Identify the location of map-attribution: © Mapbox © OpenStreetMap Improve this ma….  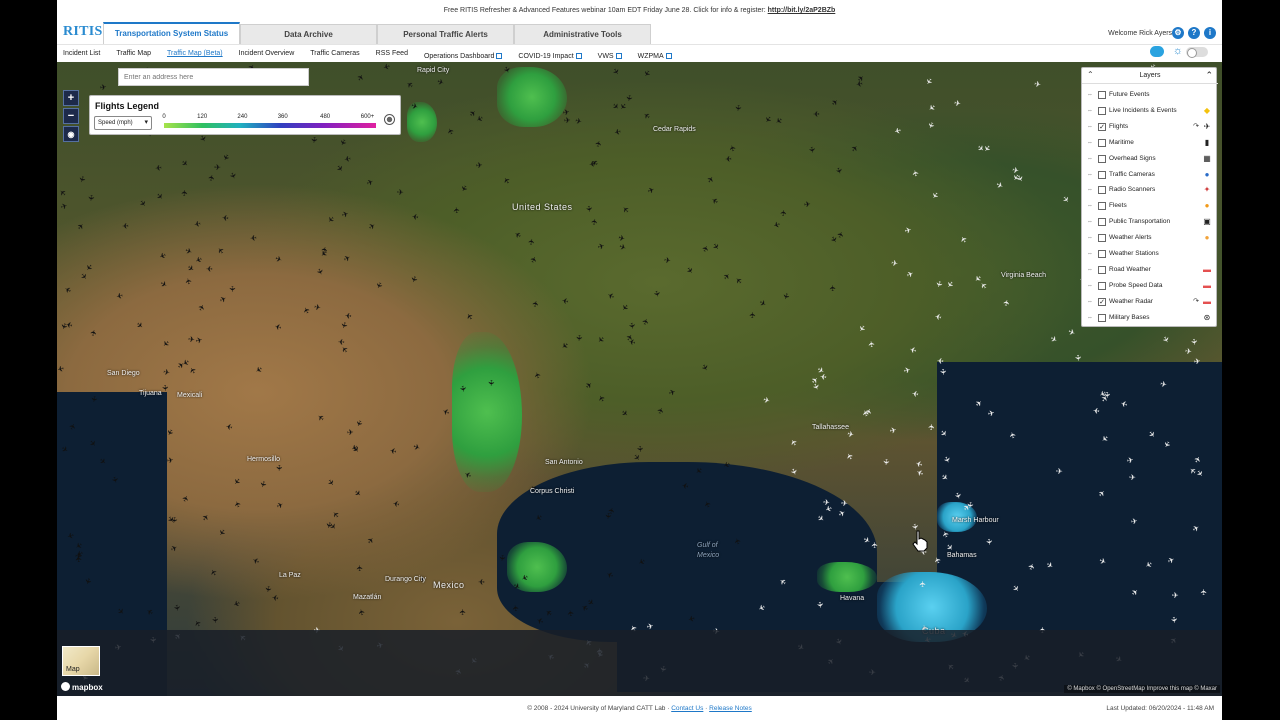
(1142, 689).